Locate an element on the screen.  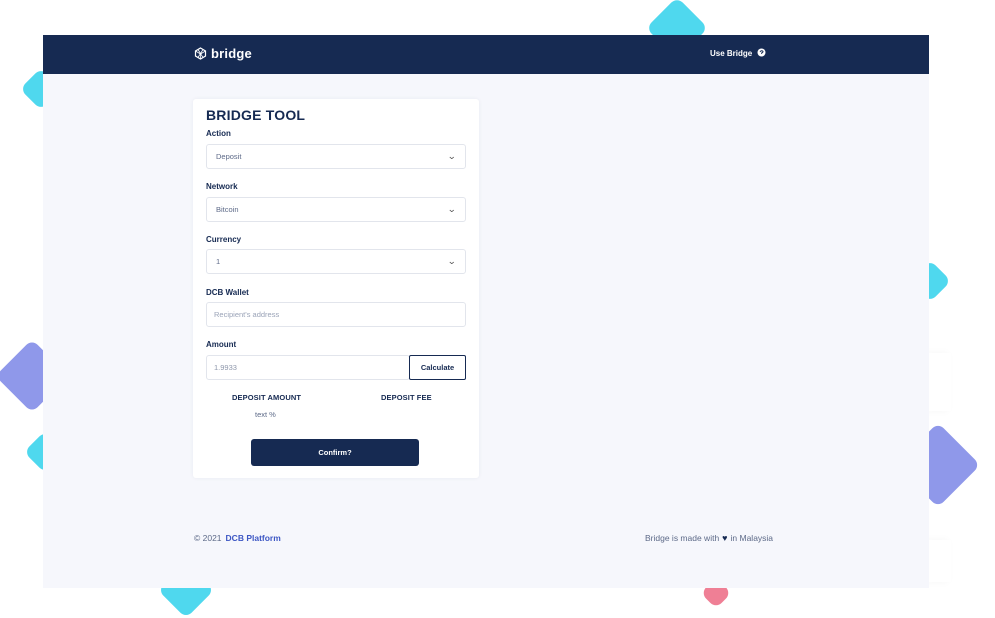
copyright-text: © 2021 is located at coordinates (208, 538).